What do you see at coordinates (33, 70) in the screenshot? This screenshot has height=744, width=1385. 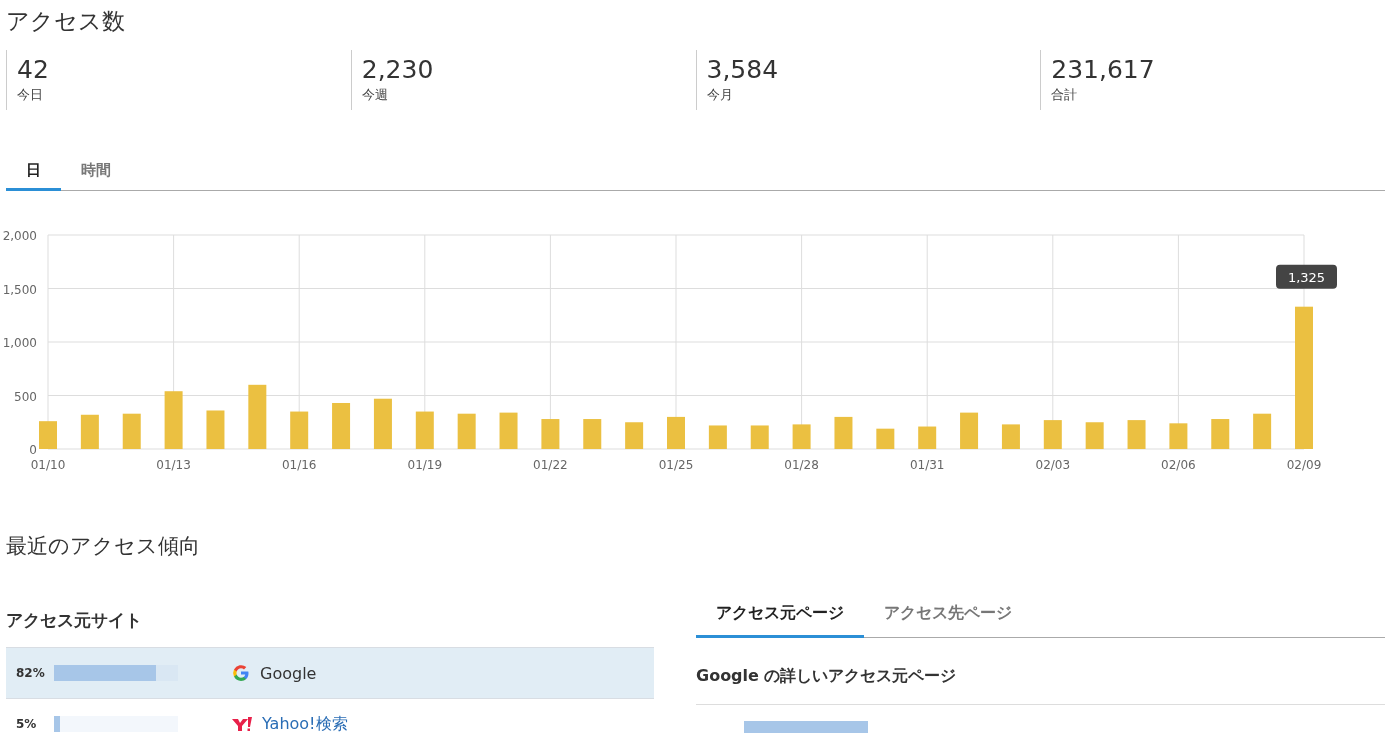 I see `stat-value: 42` at bounding box center [33, 70].